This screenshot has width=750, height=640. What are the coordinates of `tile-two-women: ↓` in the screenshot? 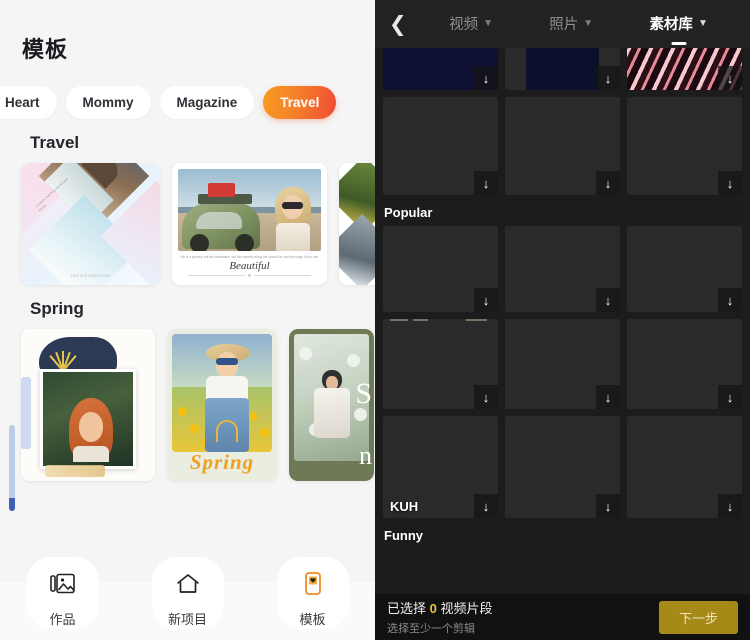 It's located at (562, 364).